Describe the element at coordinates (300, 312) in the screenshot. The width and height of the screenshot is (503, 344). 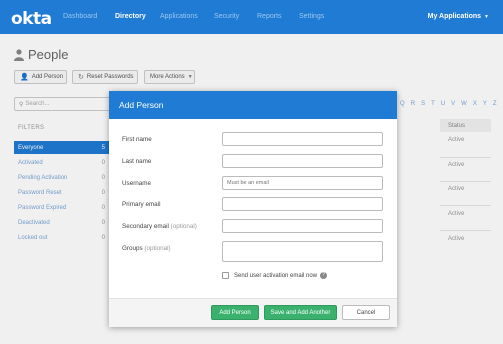
I see `save-and-add-another-button: Save and Add Another` at that location.